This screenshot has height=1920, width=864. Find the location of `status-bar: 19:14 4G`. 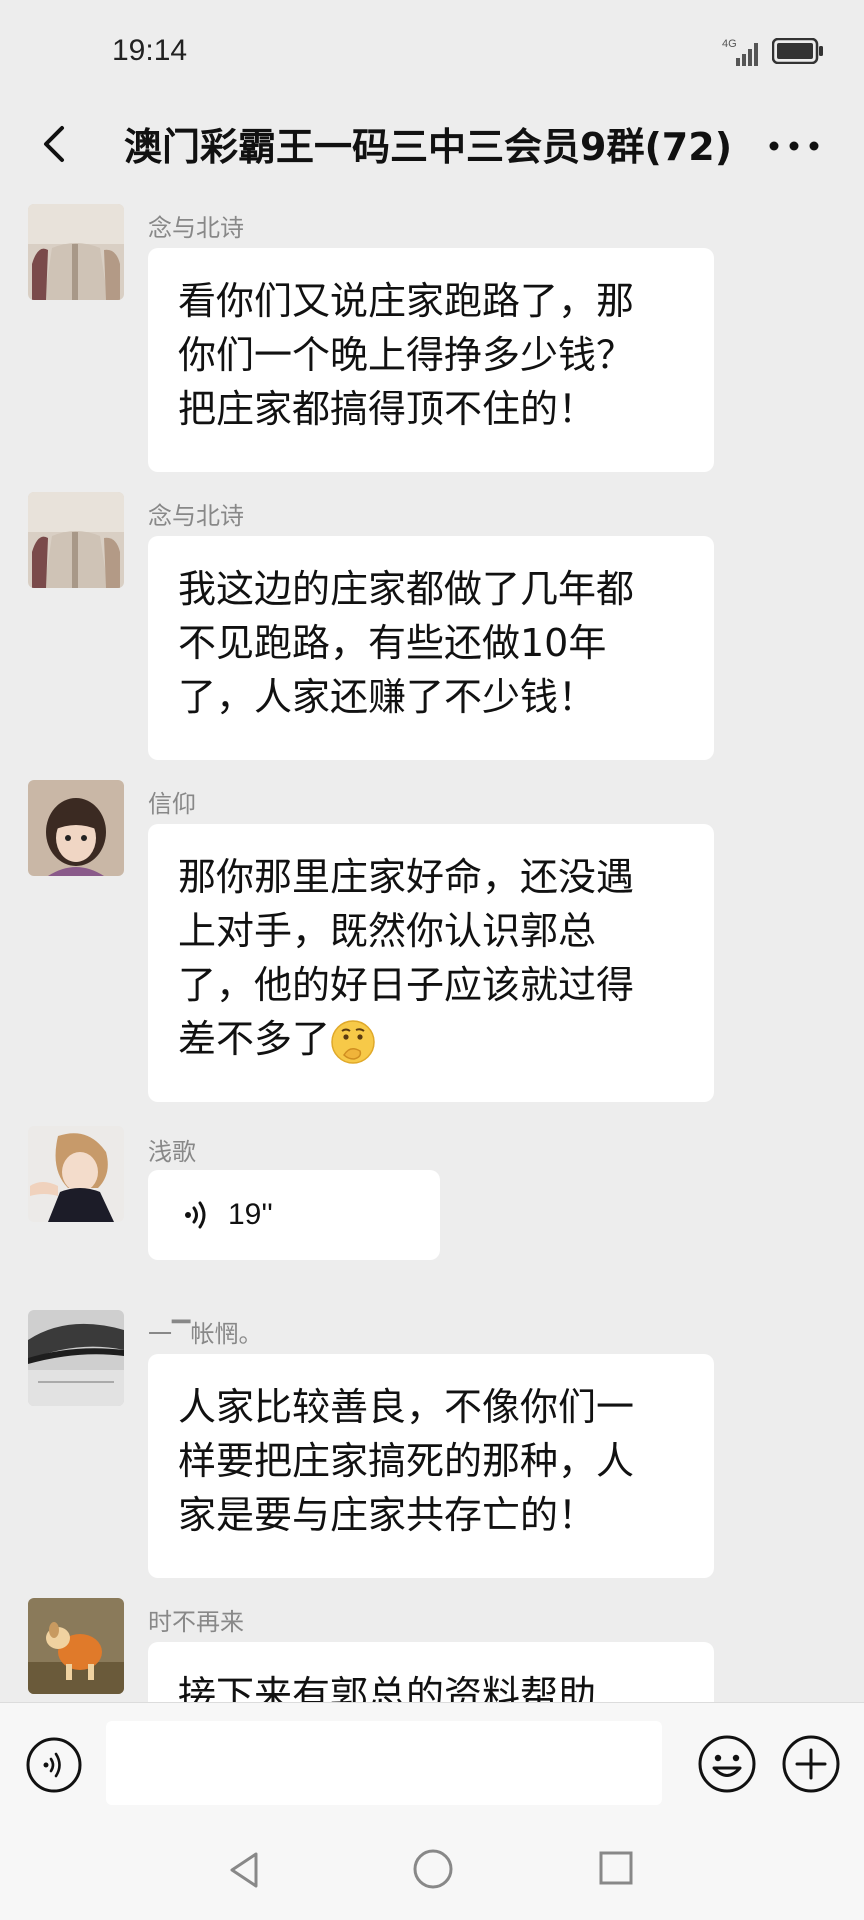

status-bar: 19:14 4G is located at coordinates (432, 50).